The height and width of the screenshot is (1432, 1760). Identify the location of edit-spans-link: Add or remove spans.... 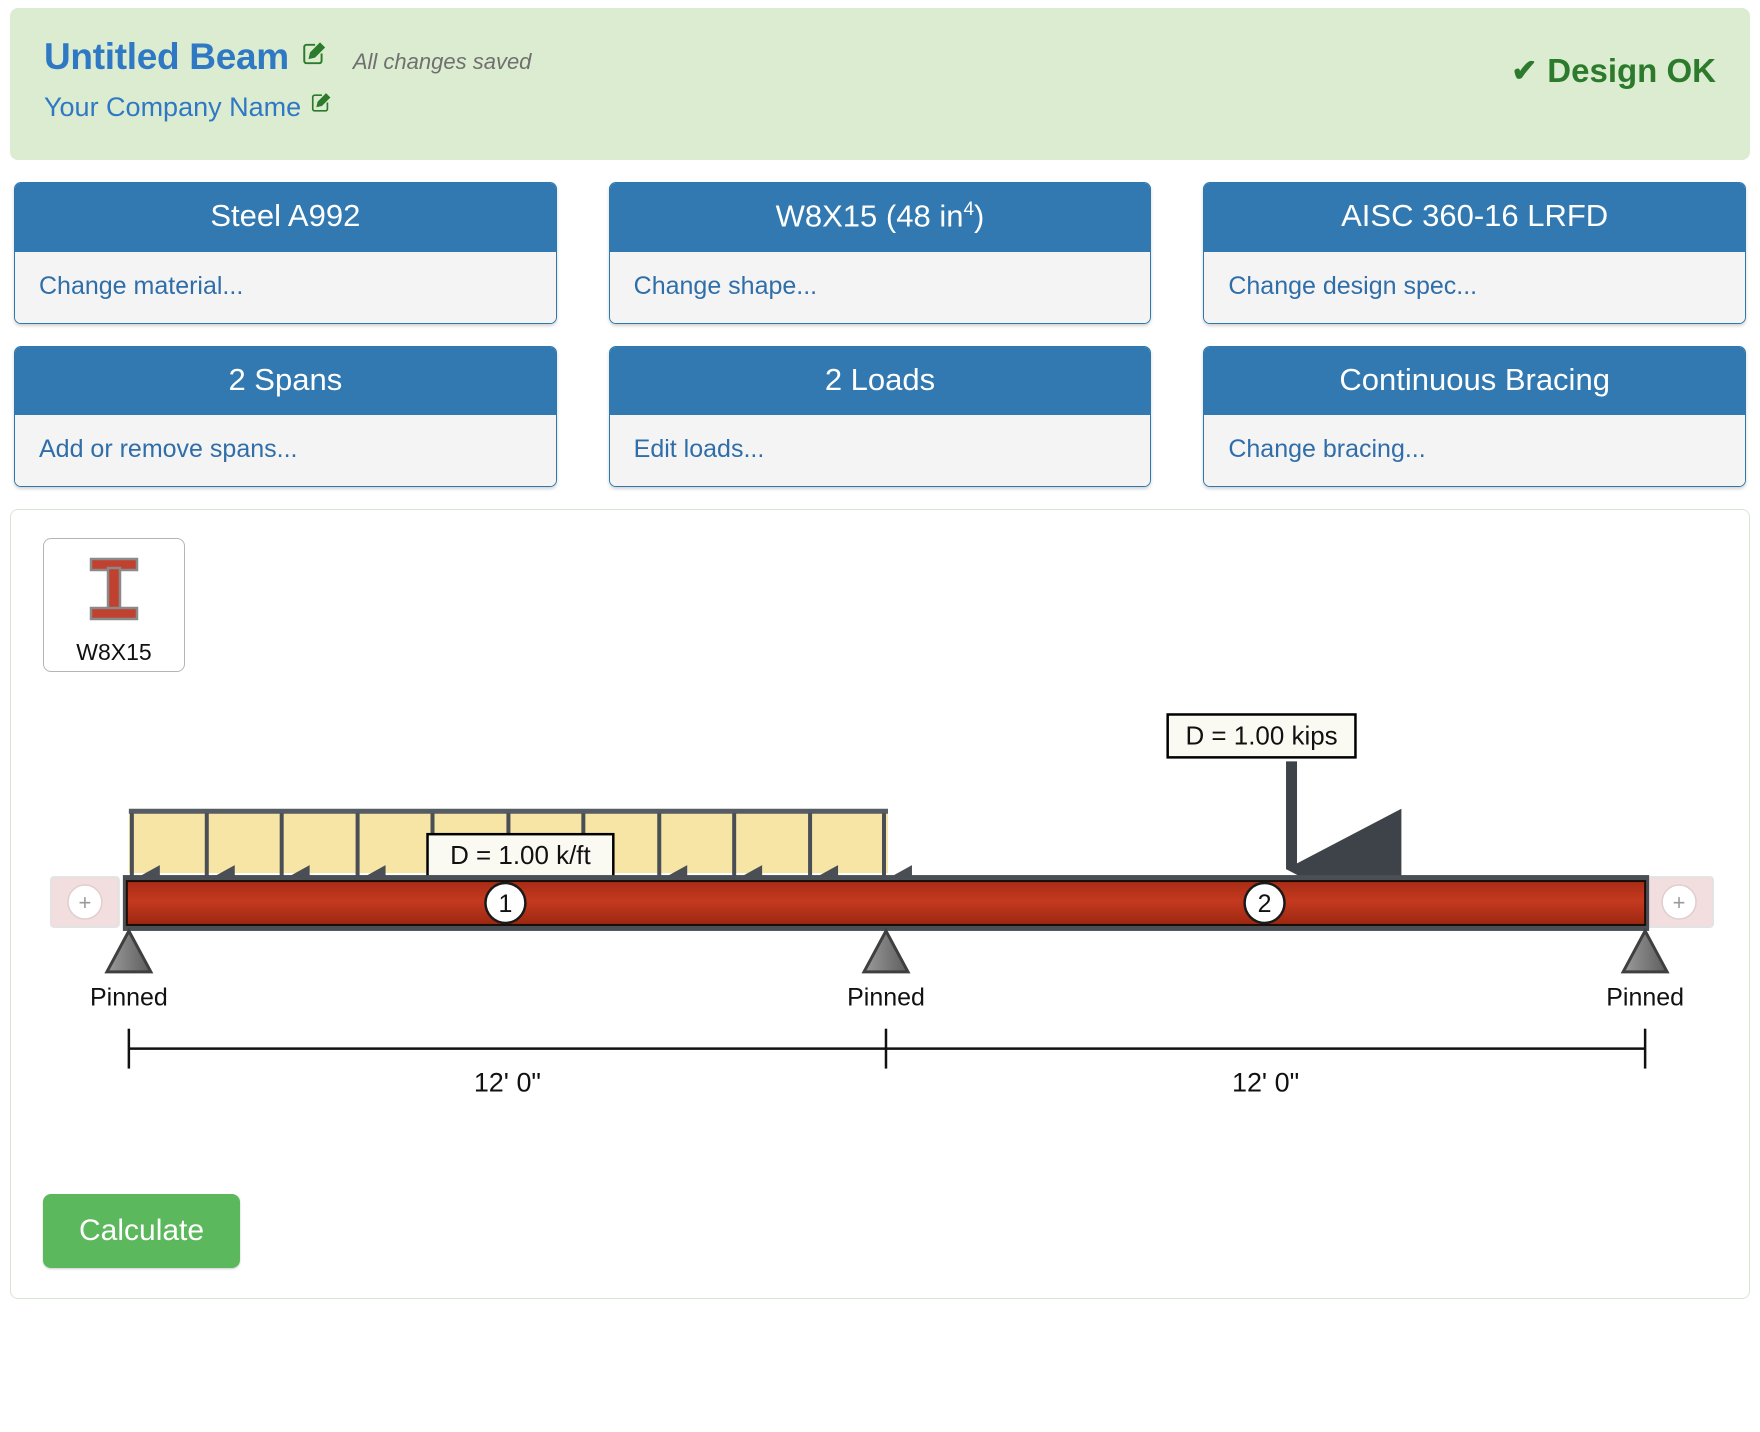
(168, 449).